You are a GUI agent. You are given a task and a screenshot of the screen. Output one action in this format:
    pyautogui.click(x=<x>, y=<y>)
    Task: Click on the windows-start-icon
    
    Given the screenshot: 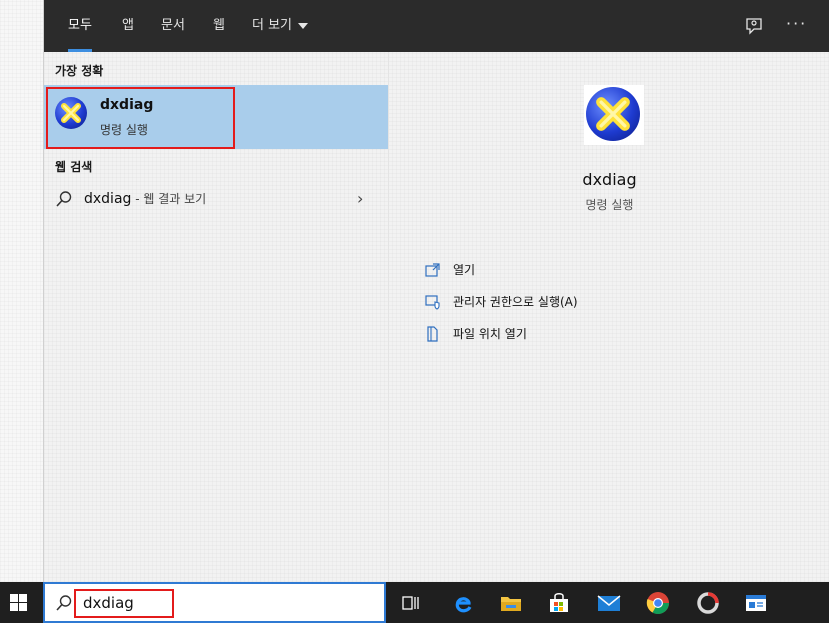 What is the action you would take?
    pyautogui.click(x=18, y=602)
    